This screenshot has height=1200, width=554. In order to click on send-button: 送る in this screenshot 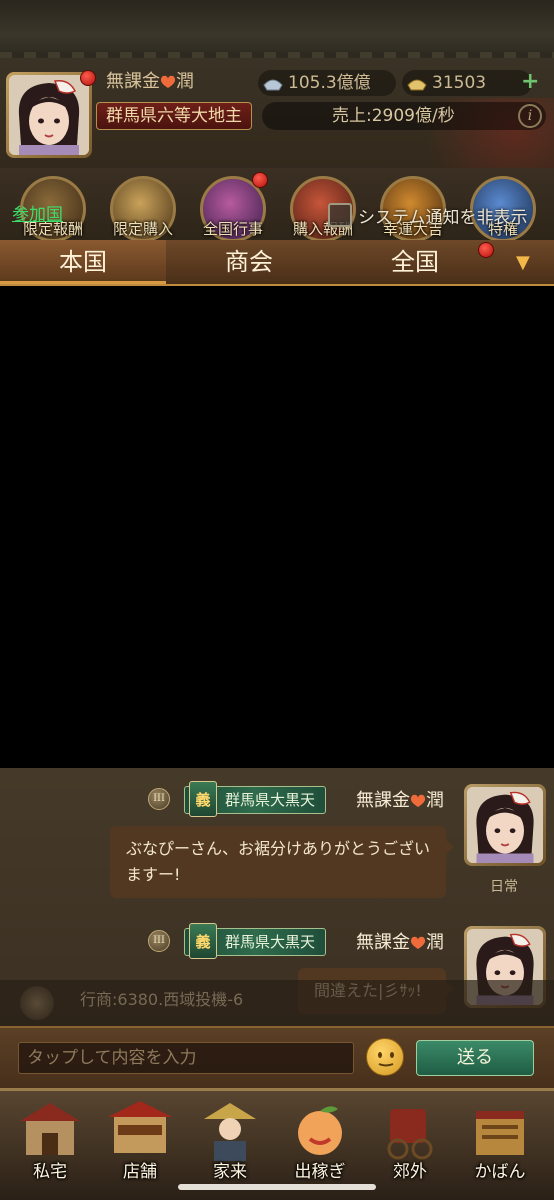, I will do `click(475, 1058)`.